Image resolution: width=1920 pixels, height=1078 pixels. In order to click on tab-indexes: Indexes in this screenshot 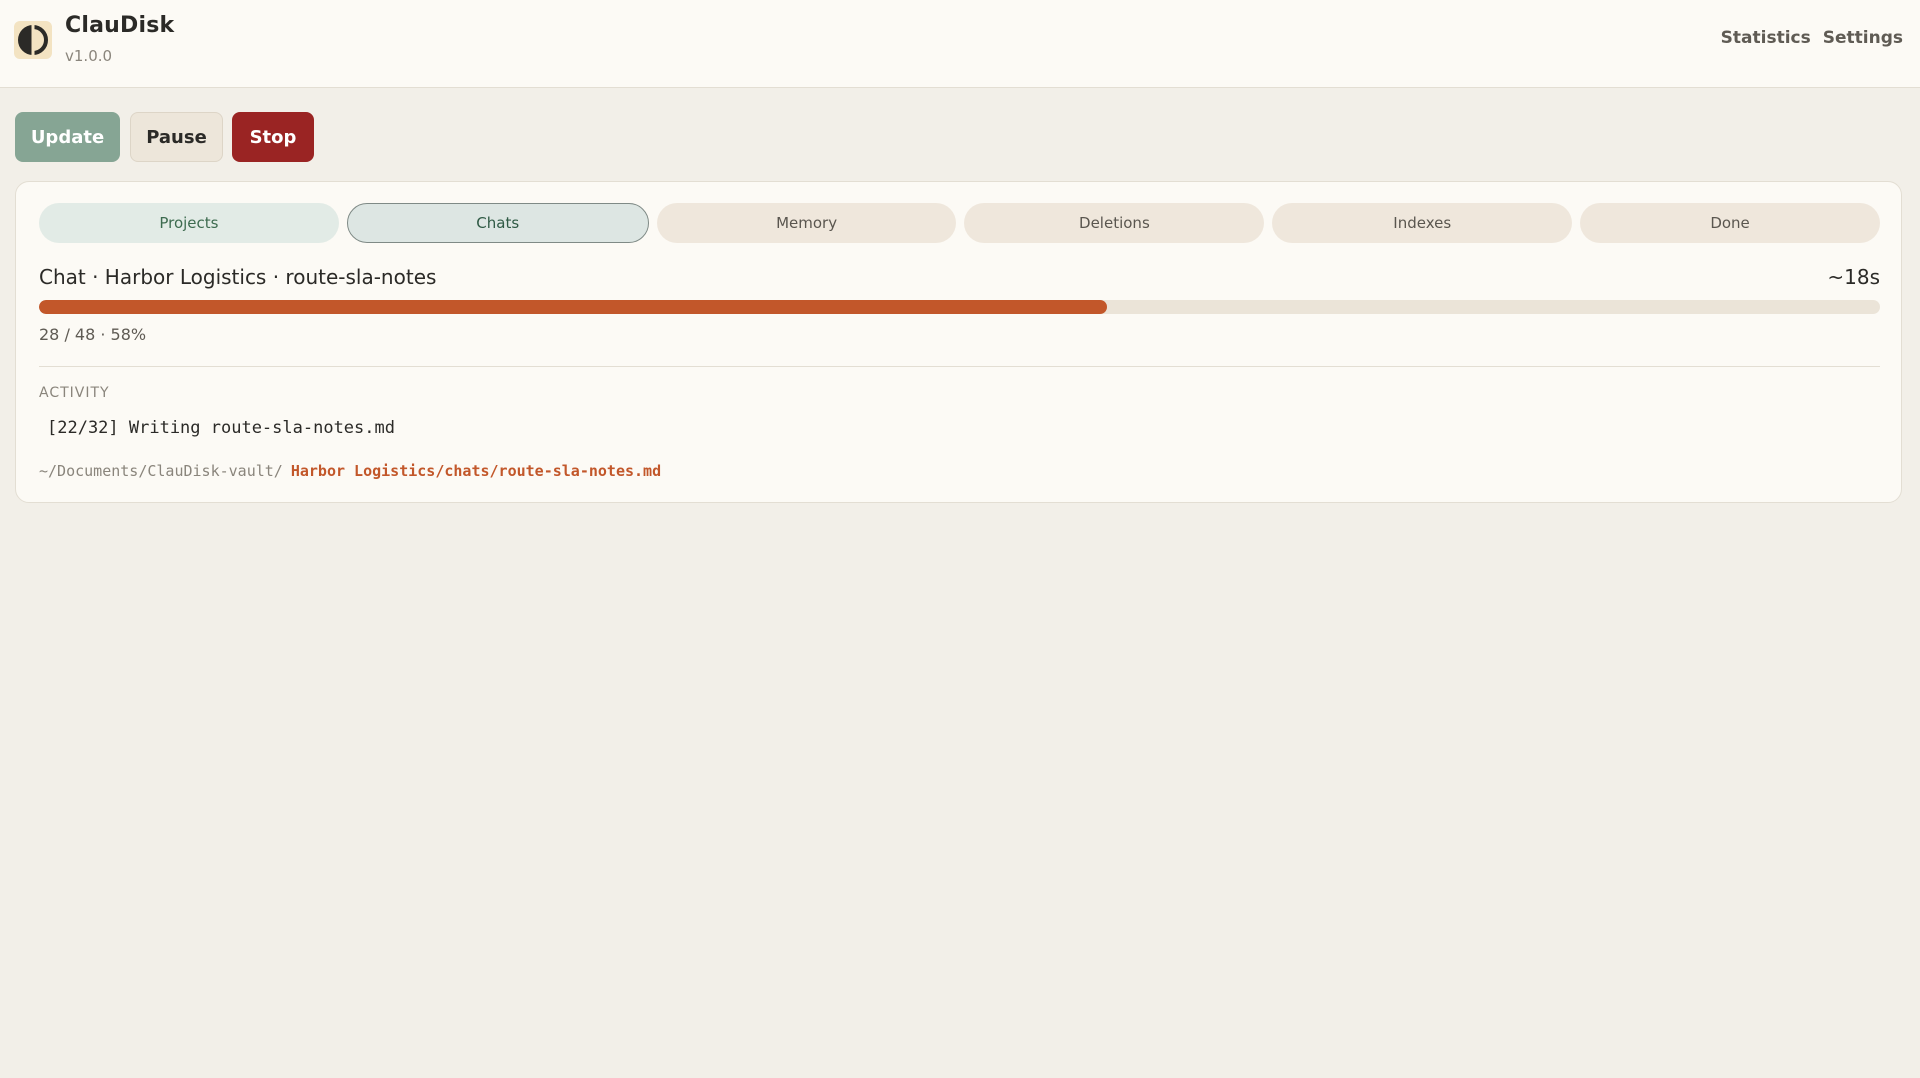, I will do `click(1422, 223)`.